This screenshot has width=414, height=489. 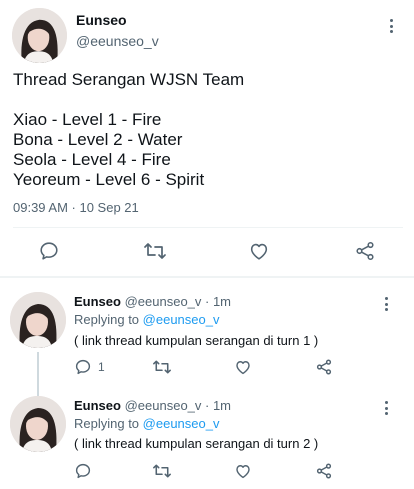 What do you see at coordinates (109, 179) in the screenshot?
I see `tweet-line: Yeoreum - Level 6 - Spirit` at bounding box center [109, 179].